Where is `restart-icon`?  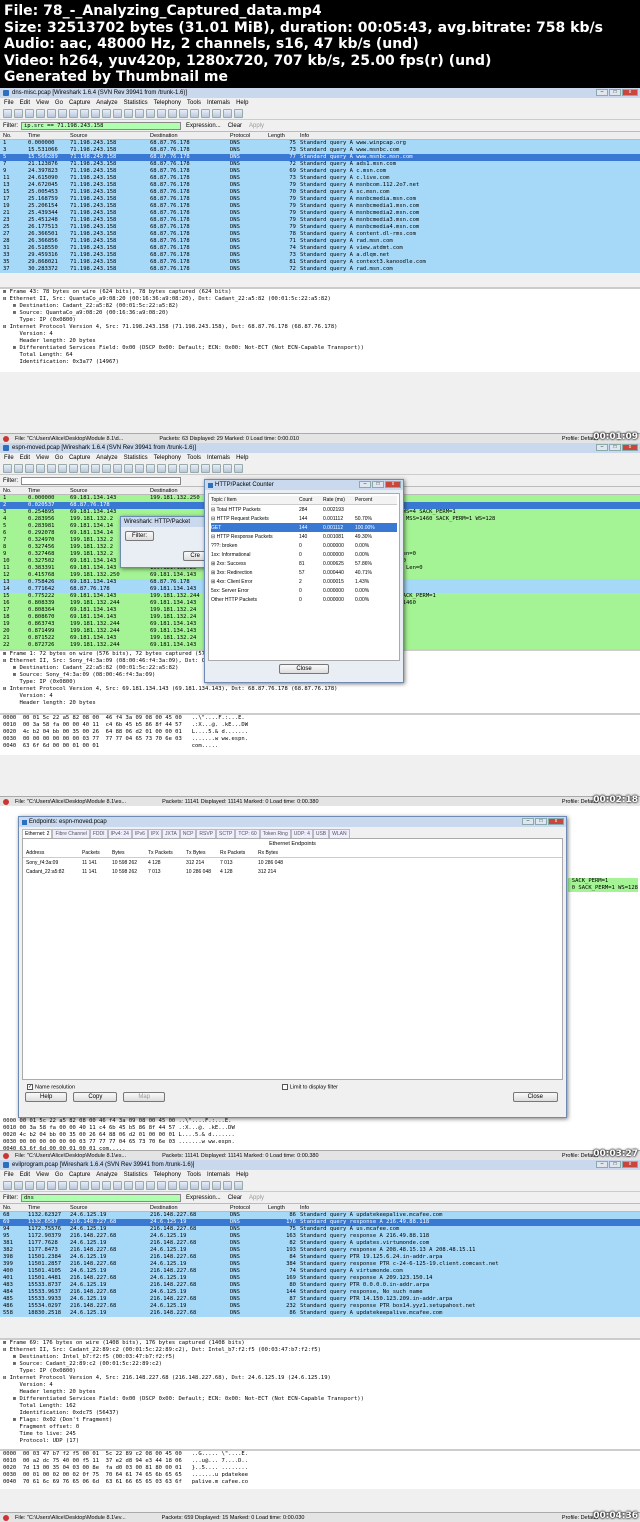 restart-icon is located at coordinates (51, 113).